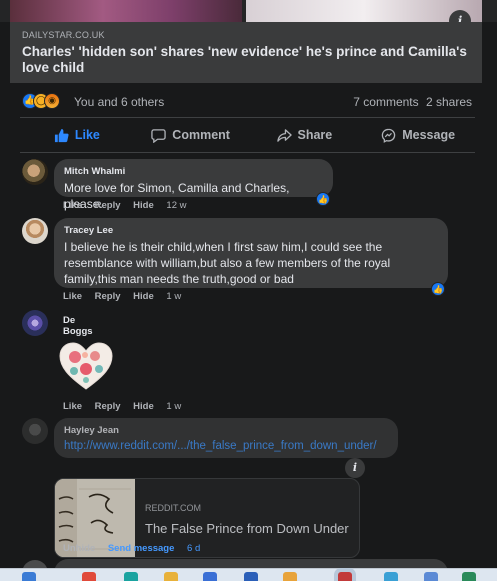 The width and height of the screenshot is (497, 581). Describe the element at coordinates (226, 430) in the screenshot. I see `comment-author: Hayley Jean` at that location.